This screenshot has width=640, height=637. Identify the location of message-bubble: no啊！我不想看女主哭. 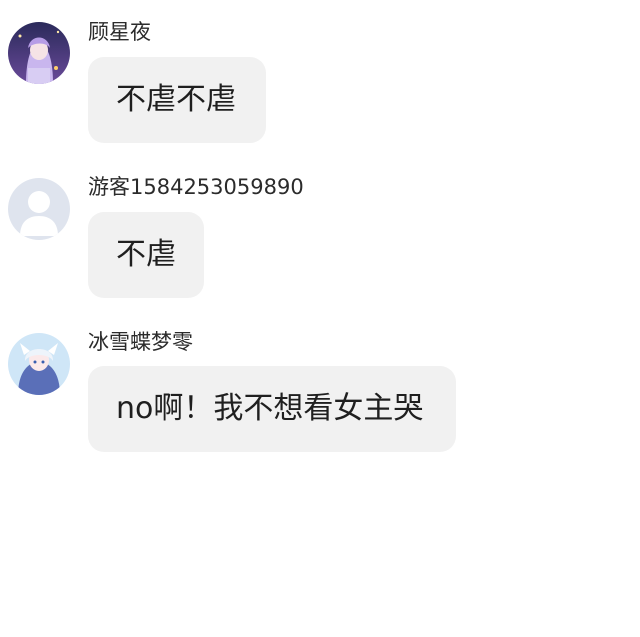
(272, 409).